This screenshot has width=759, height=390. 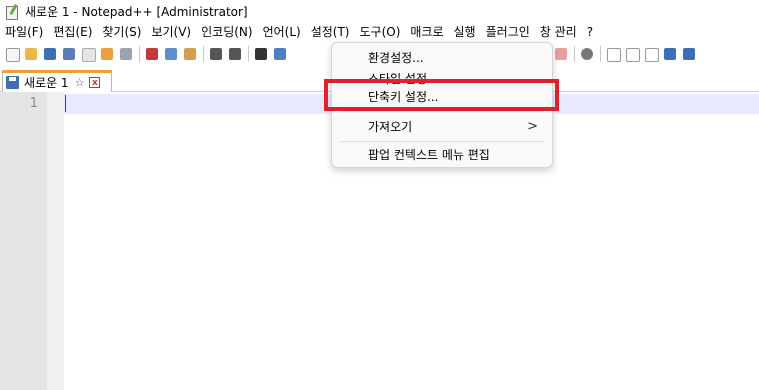 What do you see at coordinates (442, 155) in the screenshot?
I see `menu-item-edit-context-menu: 팝업 컨텍스트 메뉴 편집` at bounding box center [442, 155].